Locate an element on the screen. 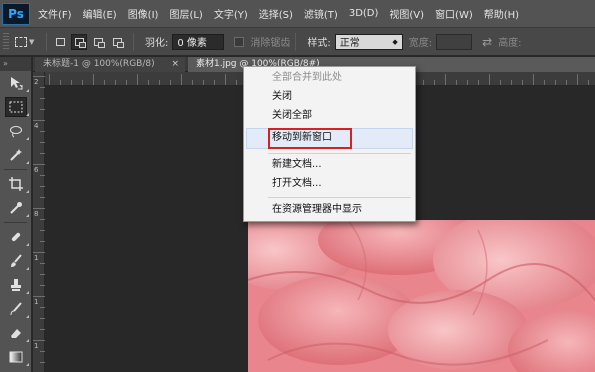 The image size is (595, 372). subtract-selection-button is located at coordinates (98, 42).